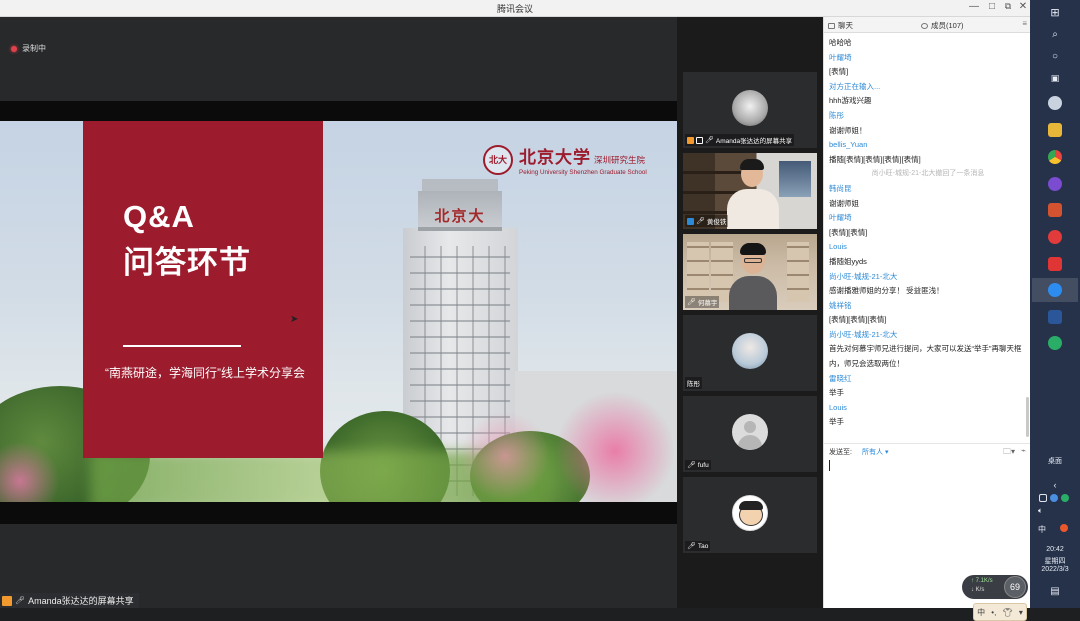 Image resolution: width=1080 pixels, height=621 pixels. What do you see at coordinates (1055, 561) in the screenshot?
I see `clock-weekday: 星期四` at bounding box center [1055, 561].